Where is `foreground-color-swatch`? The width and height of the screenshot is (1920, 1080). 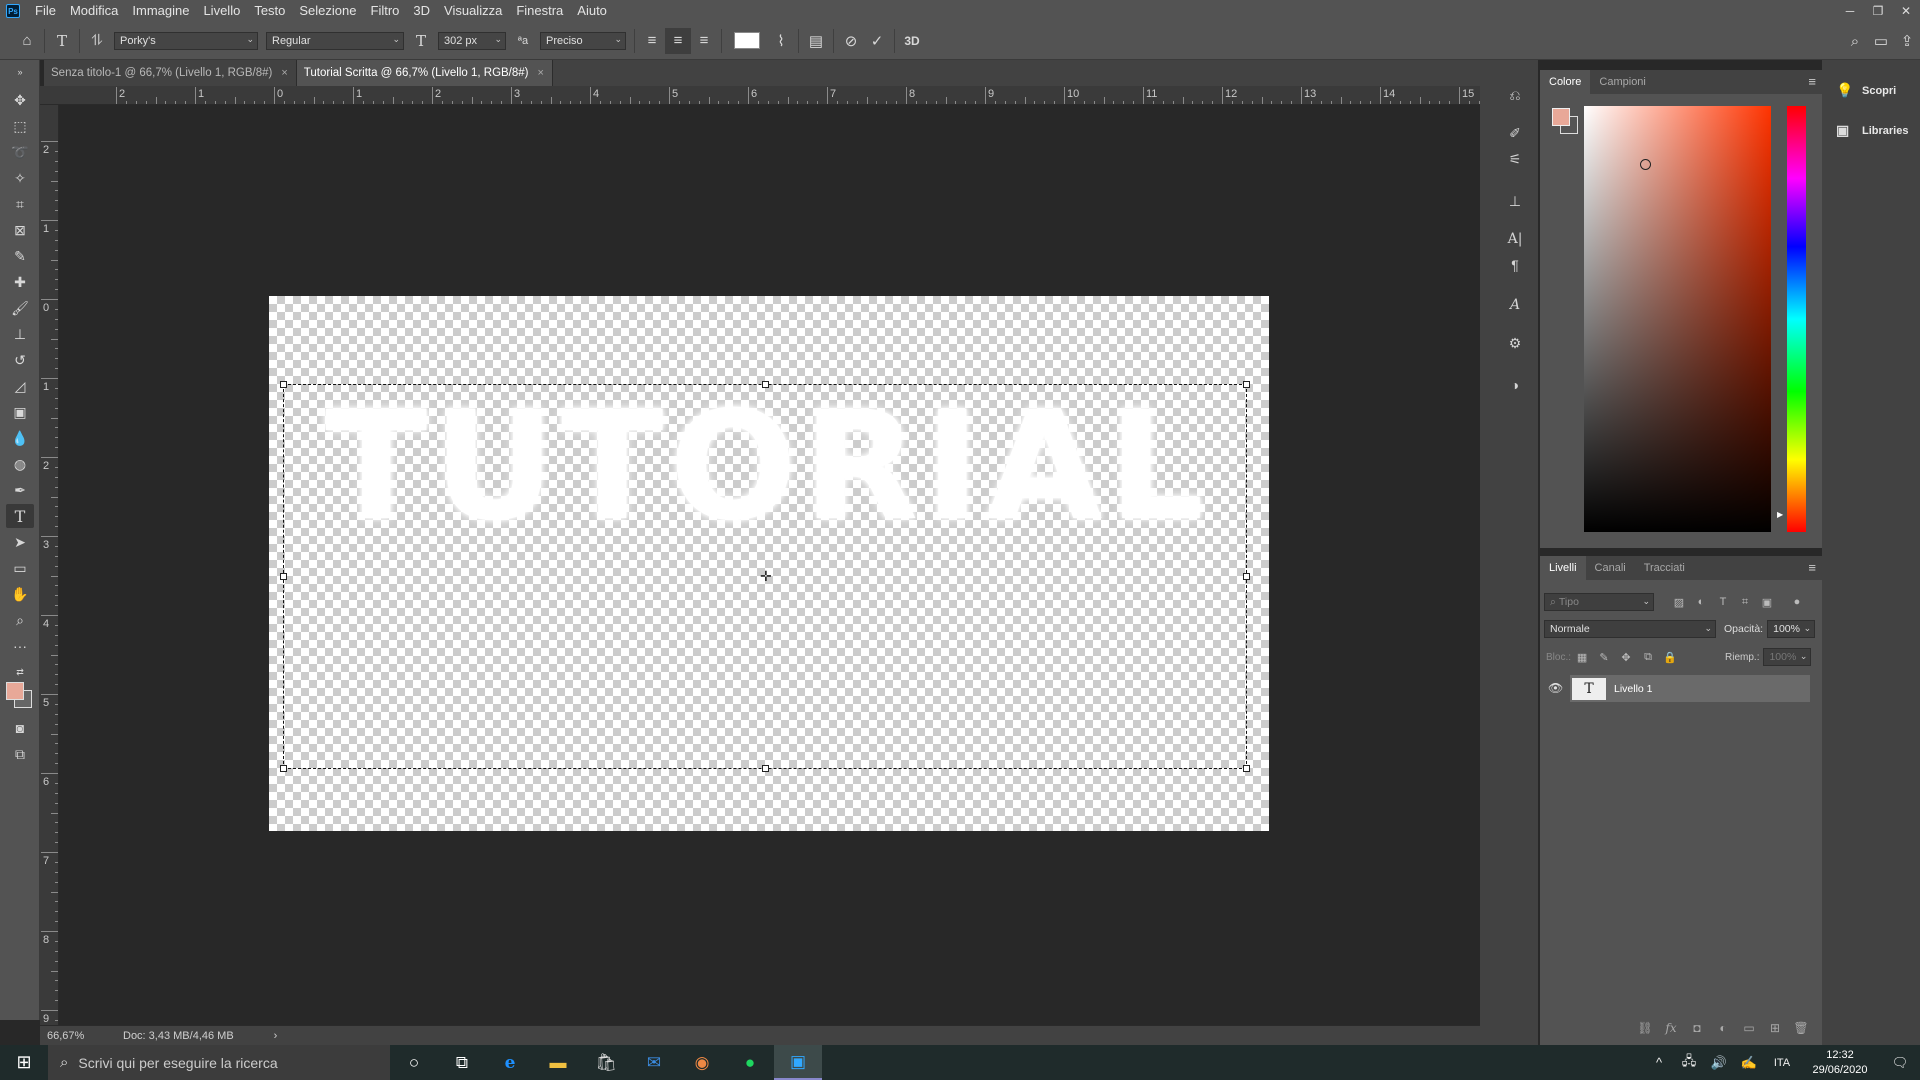 foreground-color-swatch is located at coordinates (1561, 117).